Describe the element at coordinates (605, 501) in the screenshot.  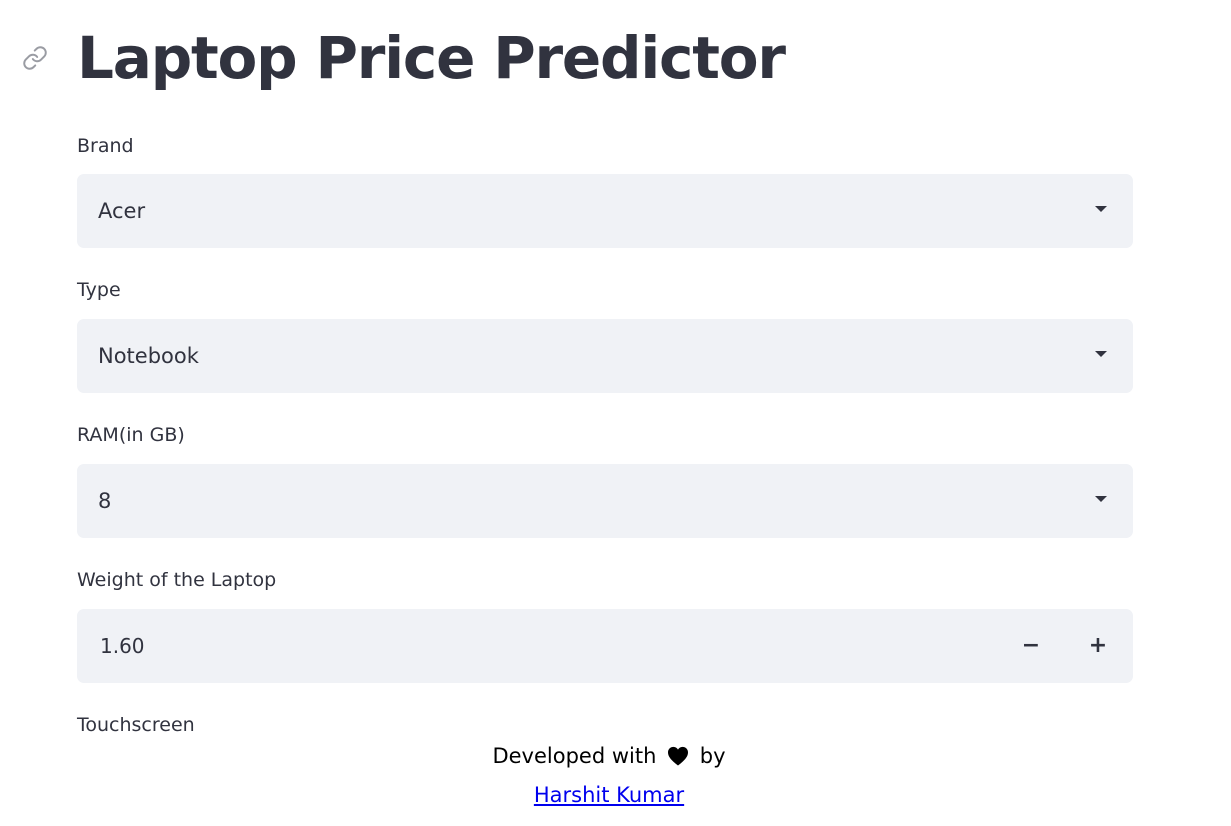
I see `ram-select: 8` at that location.